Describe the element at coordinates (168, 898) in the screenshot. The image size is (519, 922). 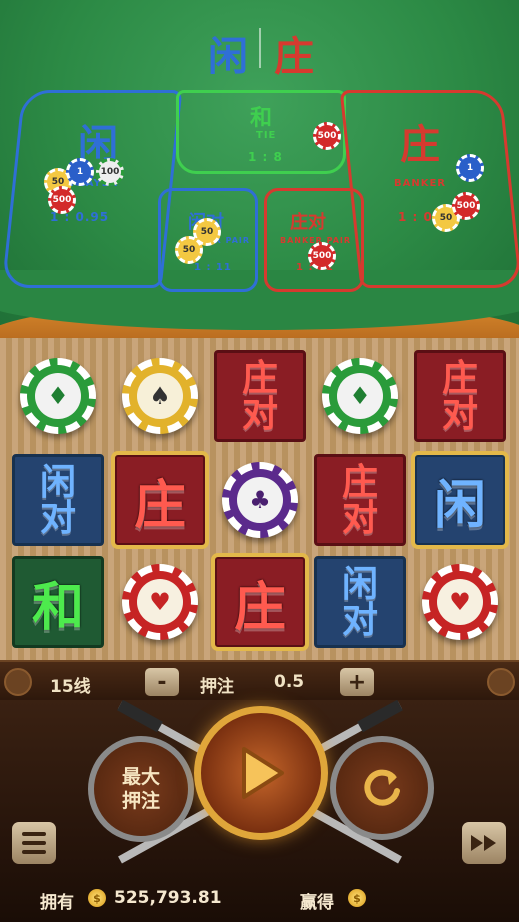
I see `balance-value: 525,793.81` at that location.